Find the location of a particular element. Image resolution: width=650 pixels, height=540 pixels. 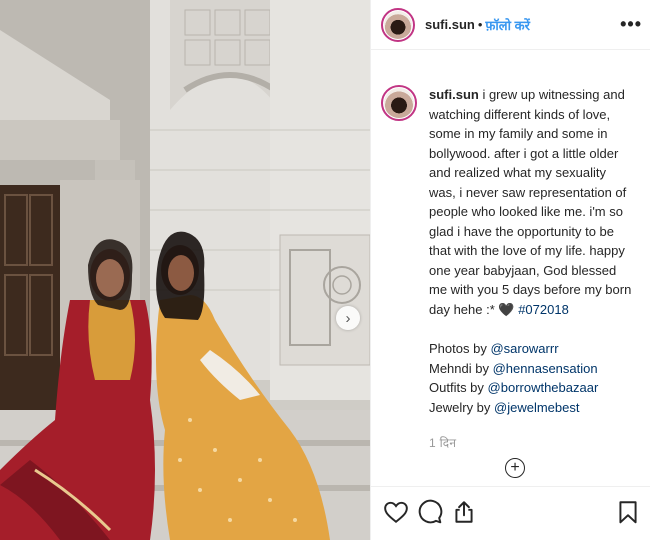

credit-line: Photos by @sarowarrr is located at coordinates (532, 349).